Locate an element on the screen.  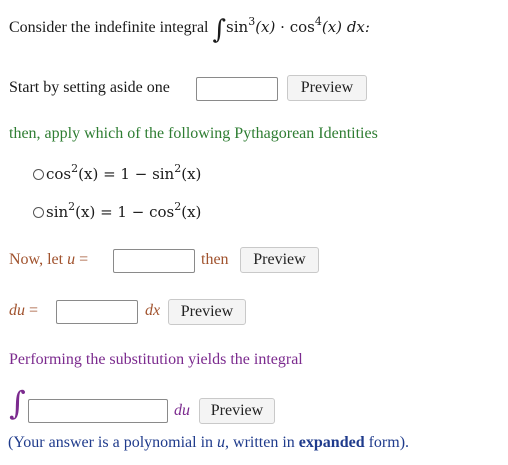
intro-text: Consider the indefinite integral is located at coordinates (109, 27).